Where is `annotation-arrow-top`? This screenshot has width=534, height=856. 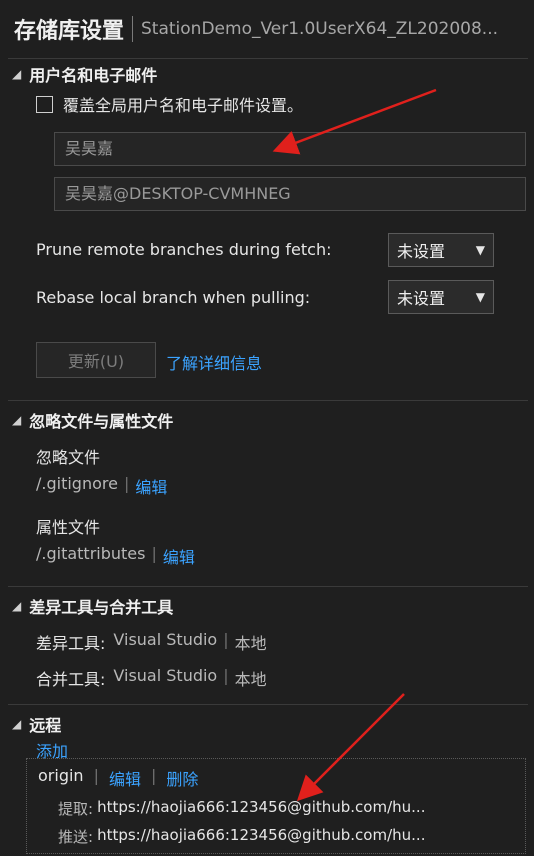
annotation-arrow-top is located at coordinates (354, 121).